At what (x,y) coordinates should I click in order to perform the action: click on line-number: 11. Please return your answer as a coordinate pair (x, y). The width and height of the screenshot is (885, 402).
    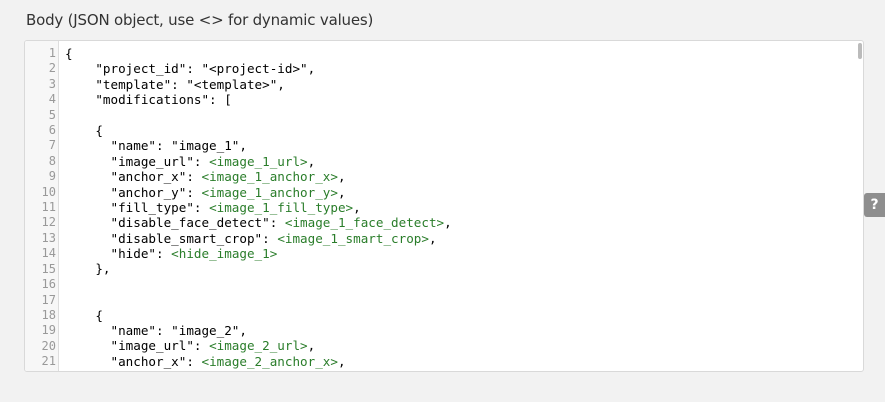
    Looking at the image, I should click on (48, 207).